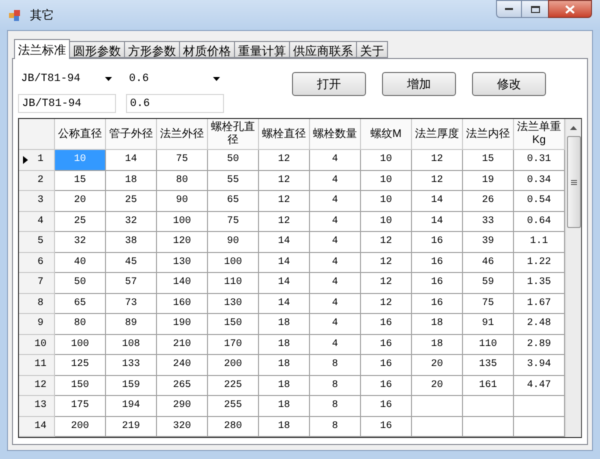  I want to click on row-header: 1, so click(37, 160).